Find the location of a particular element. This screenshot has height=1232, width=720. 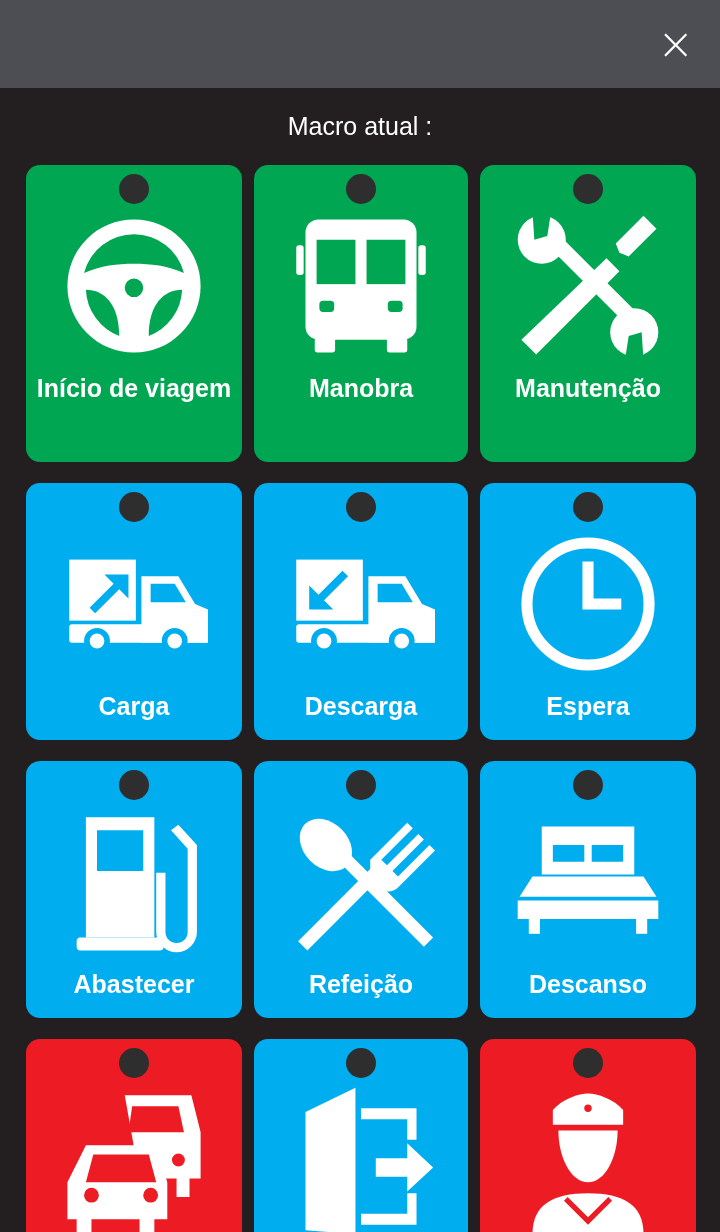

close-button: × is located at coordinates (675, 44).